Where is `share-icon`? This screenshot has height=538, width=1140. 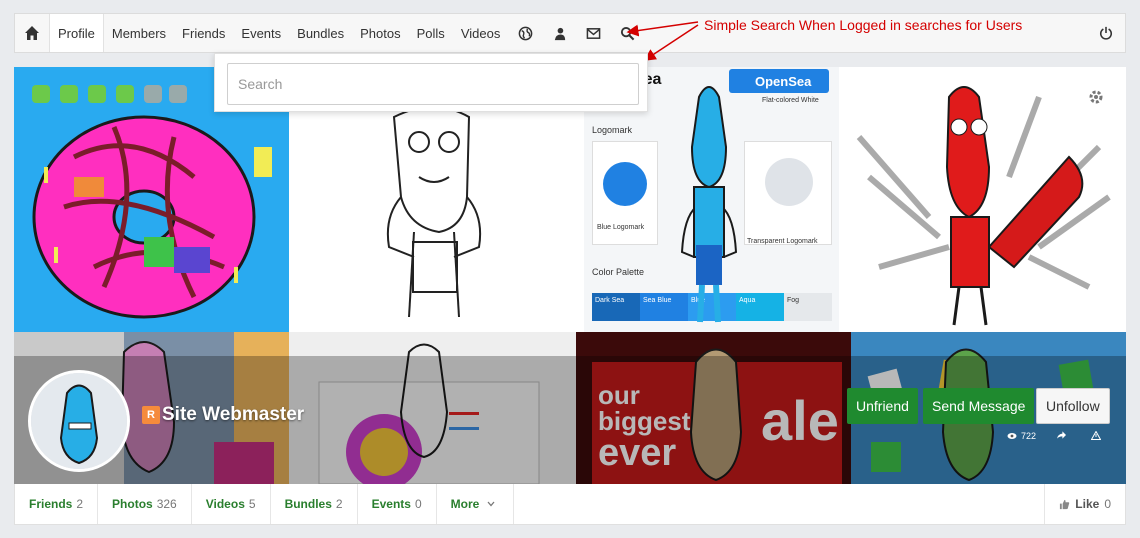
share-icon is located at coordinates (1061, 435).